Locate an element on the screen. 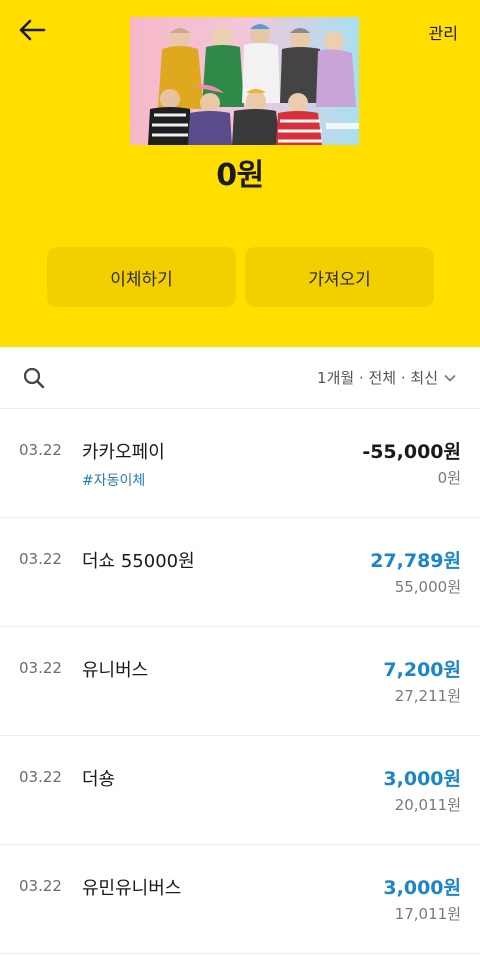 The height and width of the screenshot is (955, 480). back-button is located at coordinates (32, 30).